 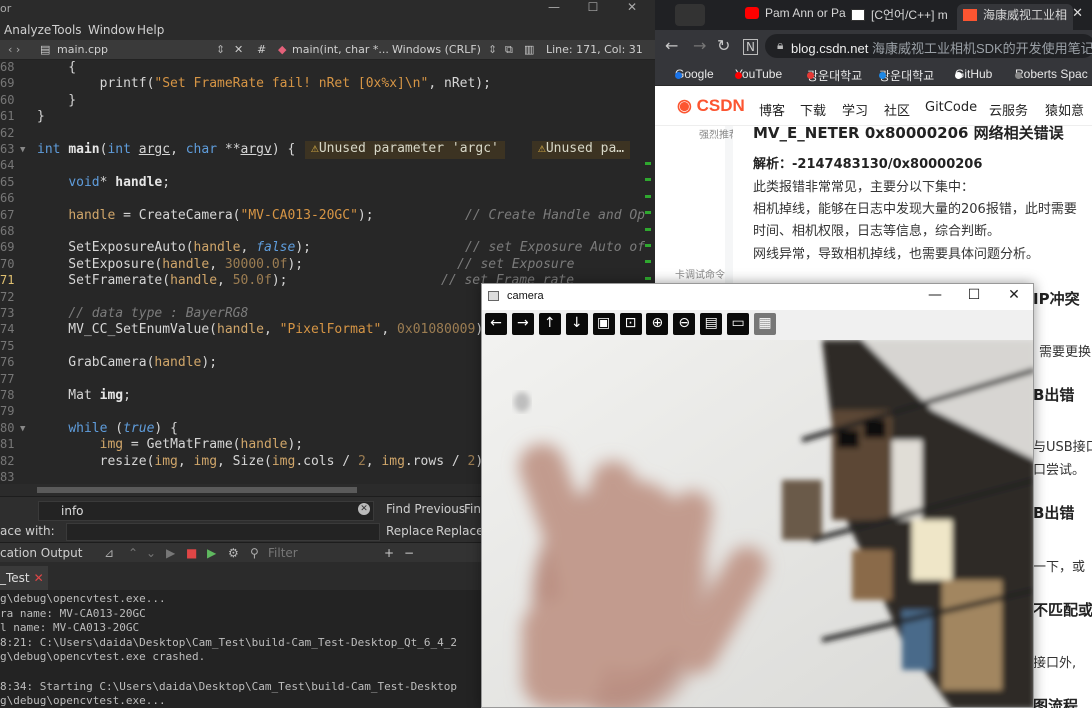 What do you see at coordinates (813, 109) in the screenshot?
I see `csdn-nav-item: 下载` at bounding box center [813, 109].